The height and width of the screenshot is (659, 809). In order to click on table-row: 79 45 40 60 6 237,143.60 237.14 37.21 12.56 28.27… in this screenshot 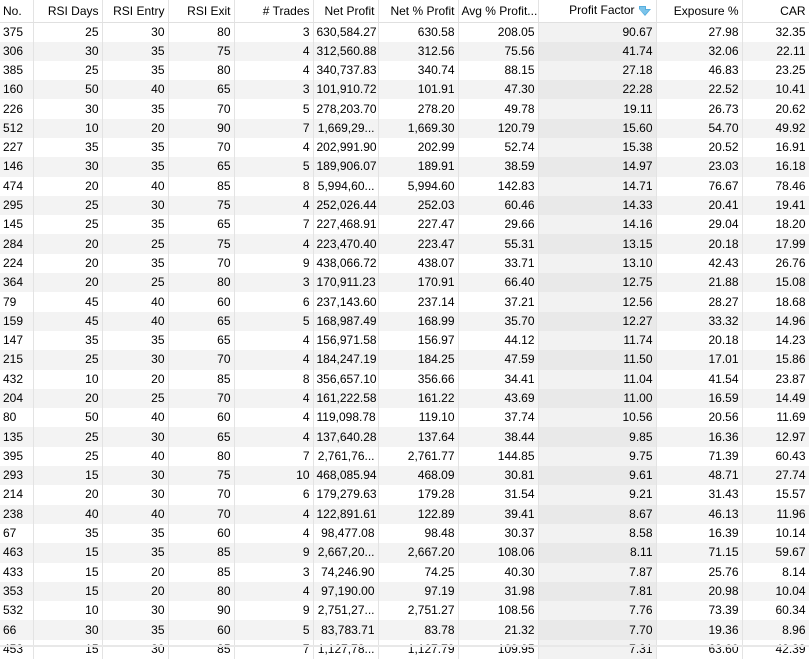, I will do `click(404, 302)`.